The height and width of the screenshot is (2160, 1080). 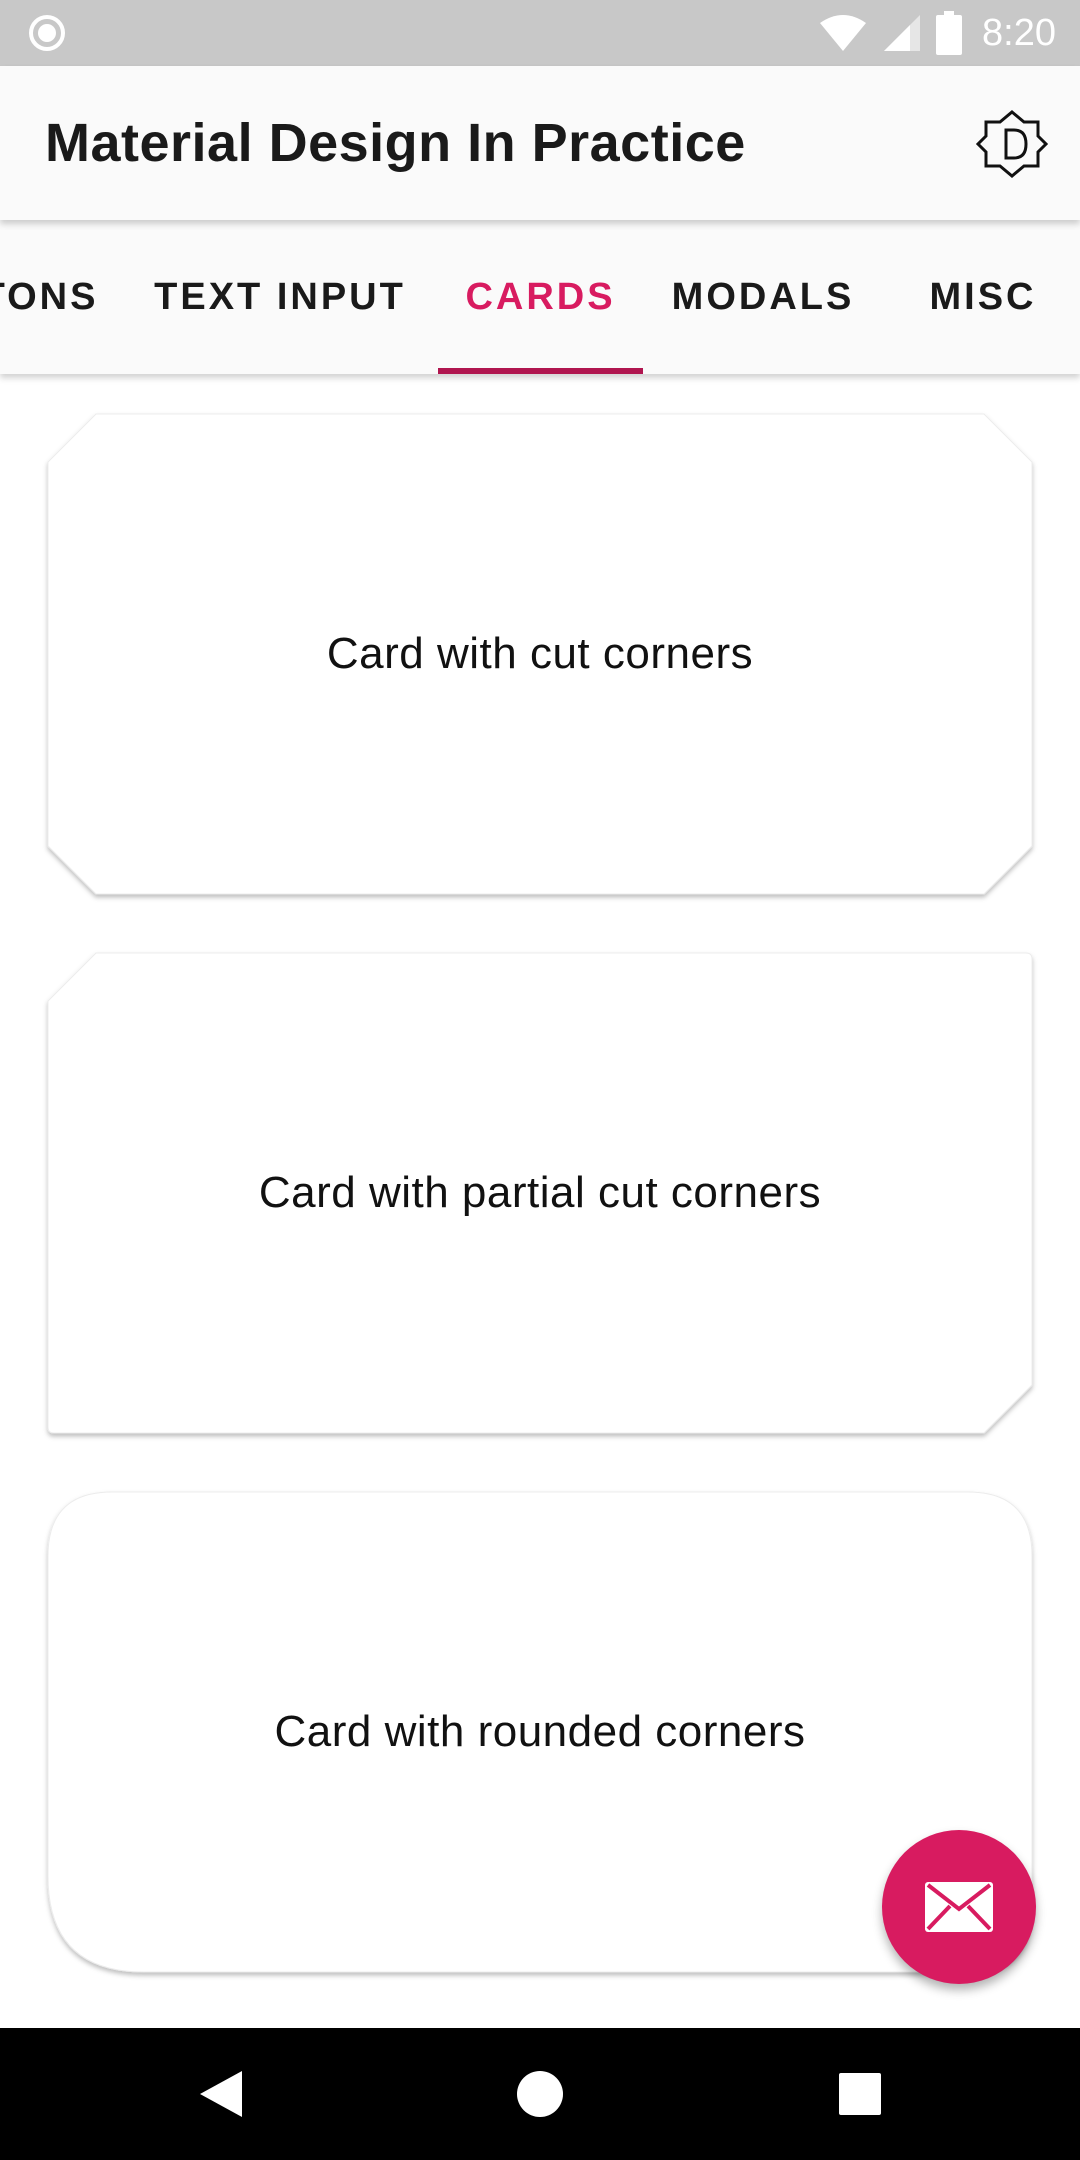 I want to click on tab-indicator, so click(x=540, y=371).